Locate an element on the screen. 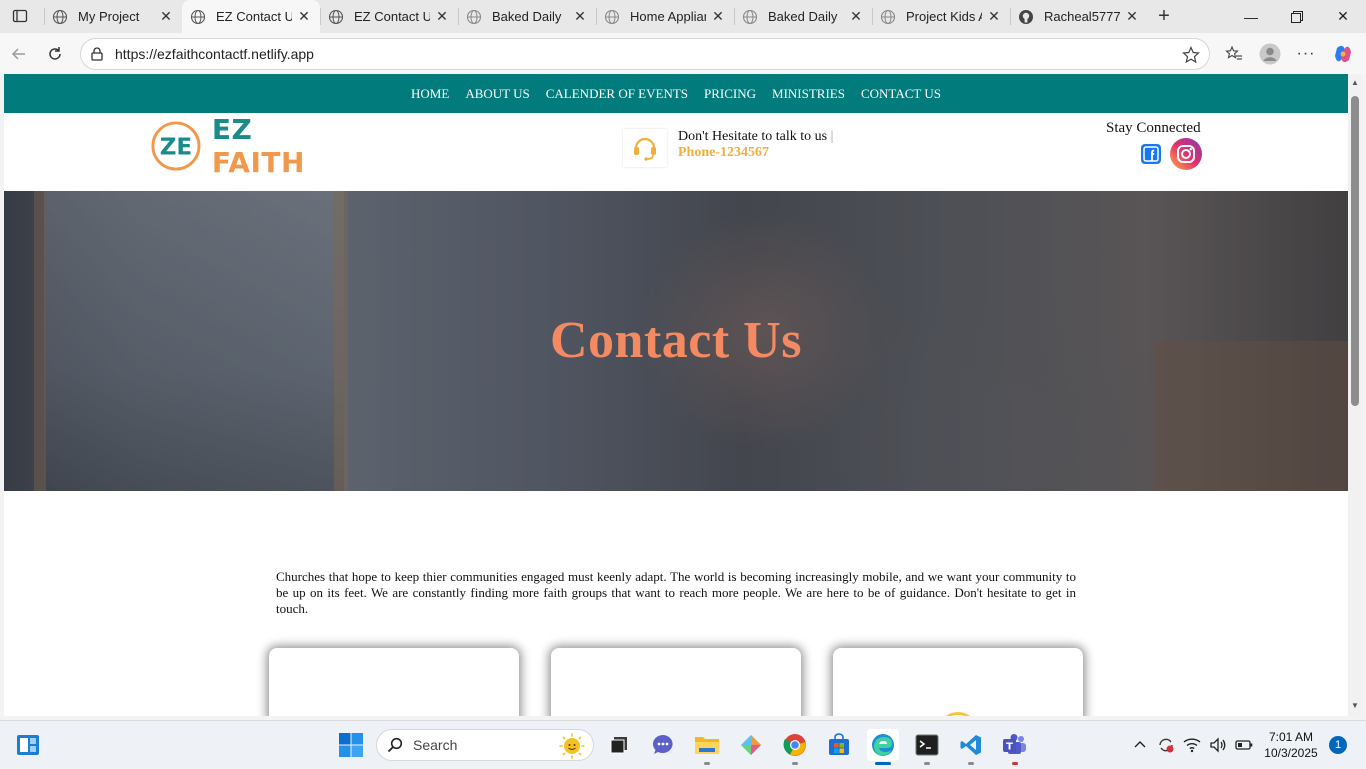 The image size is (1366, 769). tab-title: Racheal5777/E is located at coordinates (1082, 16).